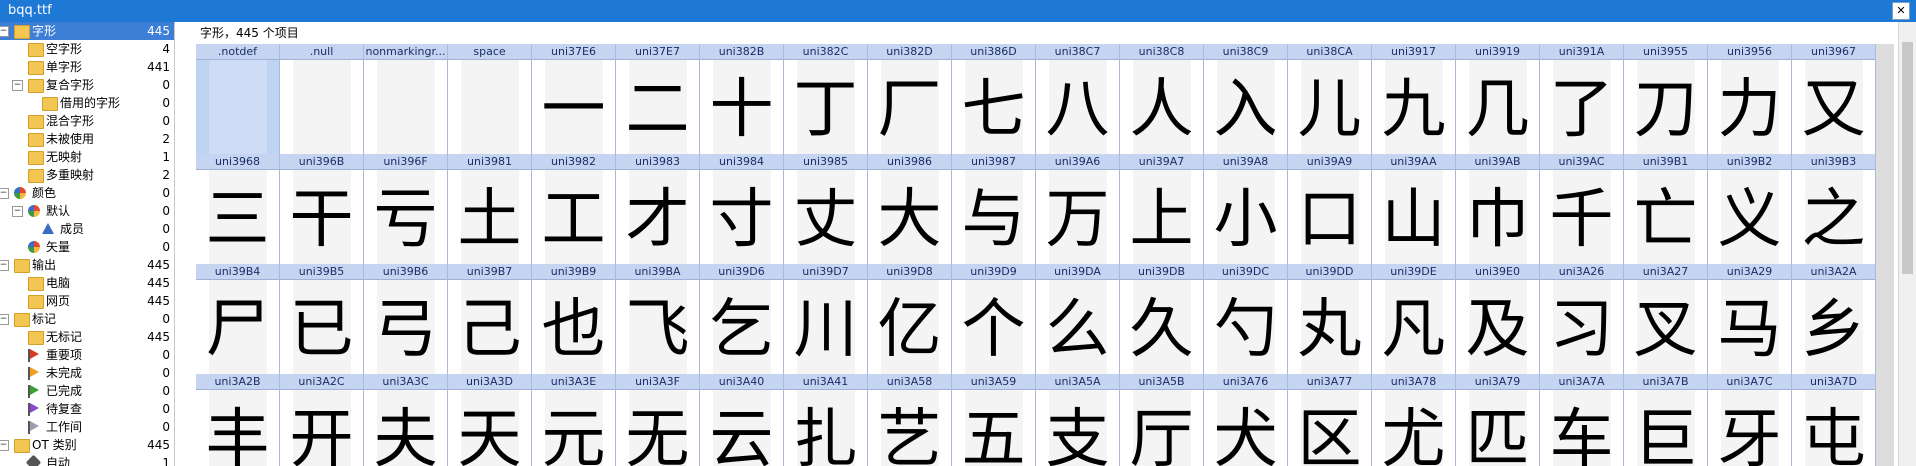 The height and width of the screenshot is (466, 1916). I want to click on tree-item: 未被使用 2, so click(87, 139).